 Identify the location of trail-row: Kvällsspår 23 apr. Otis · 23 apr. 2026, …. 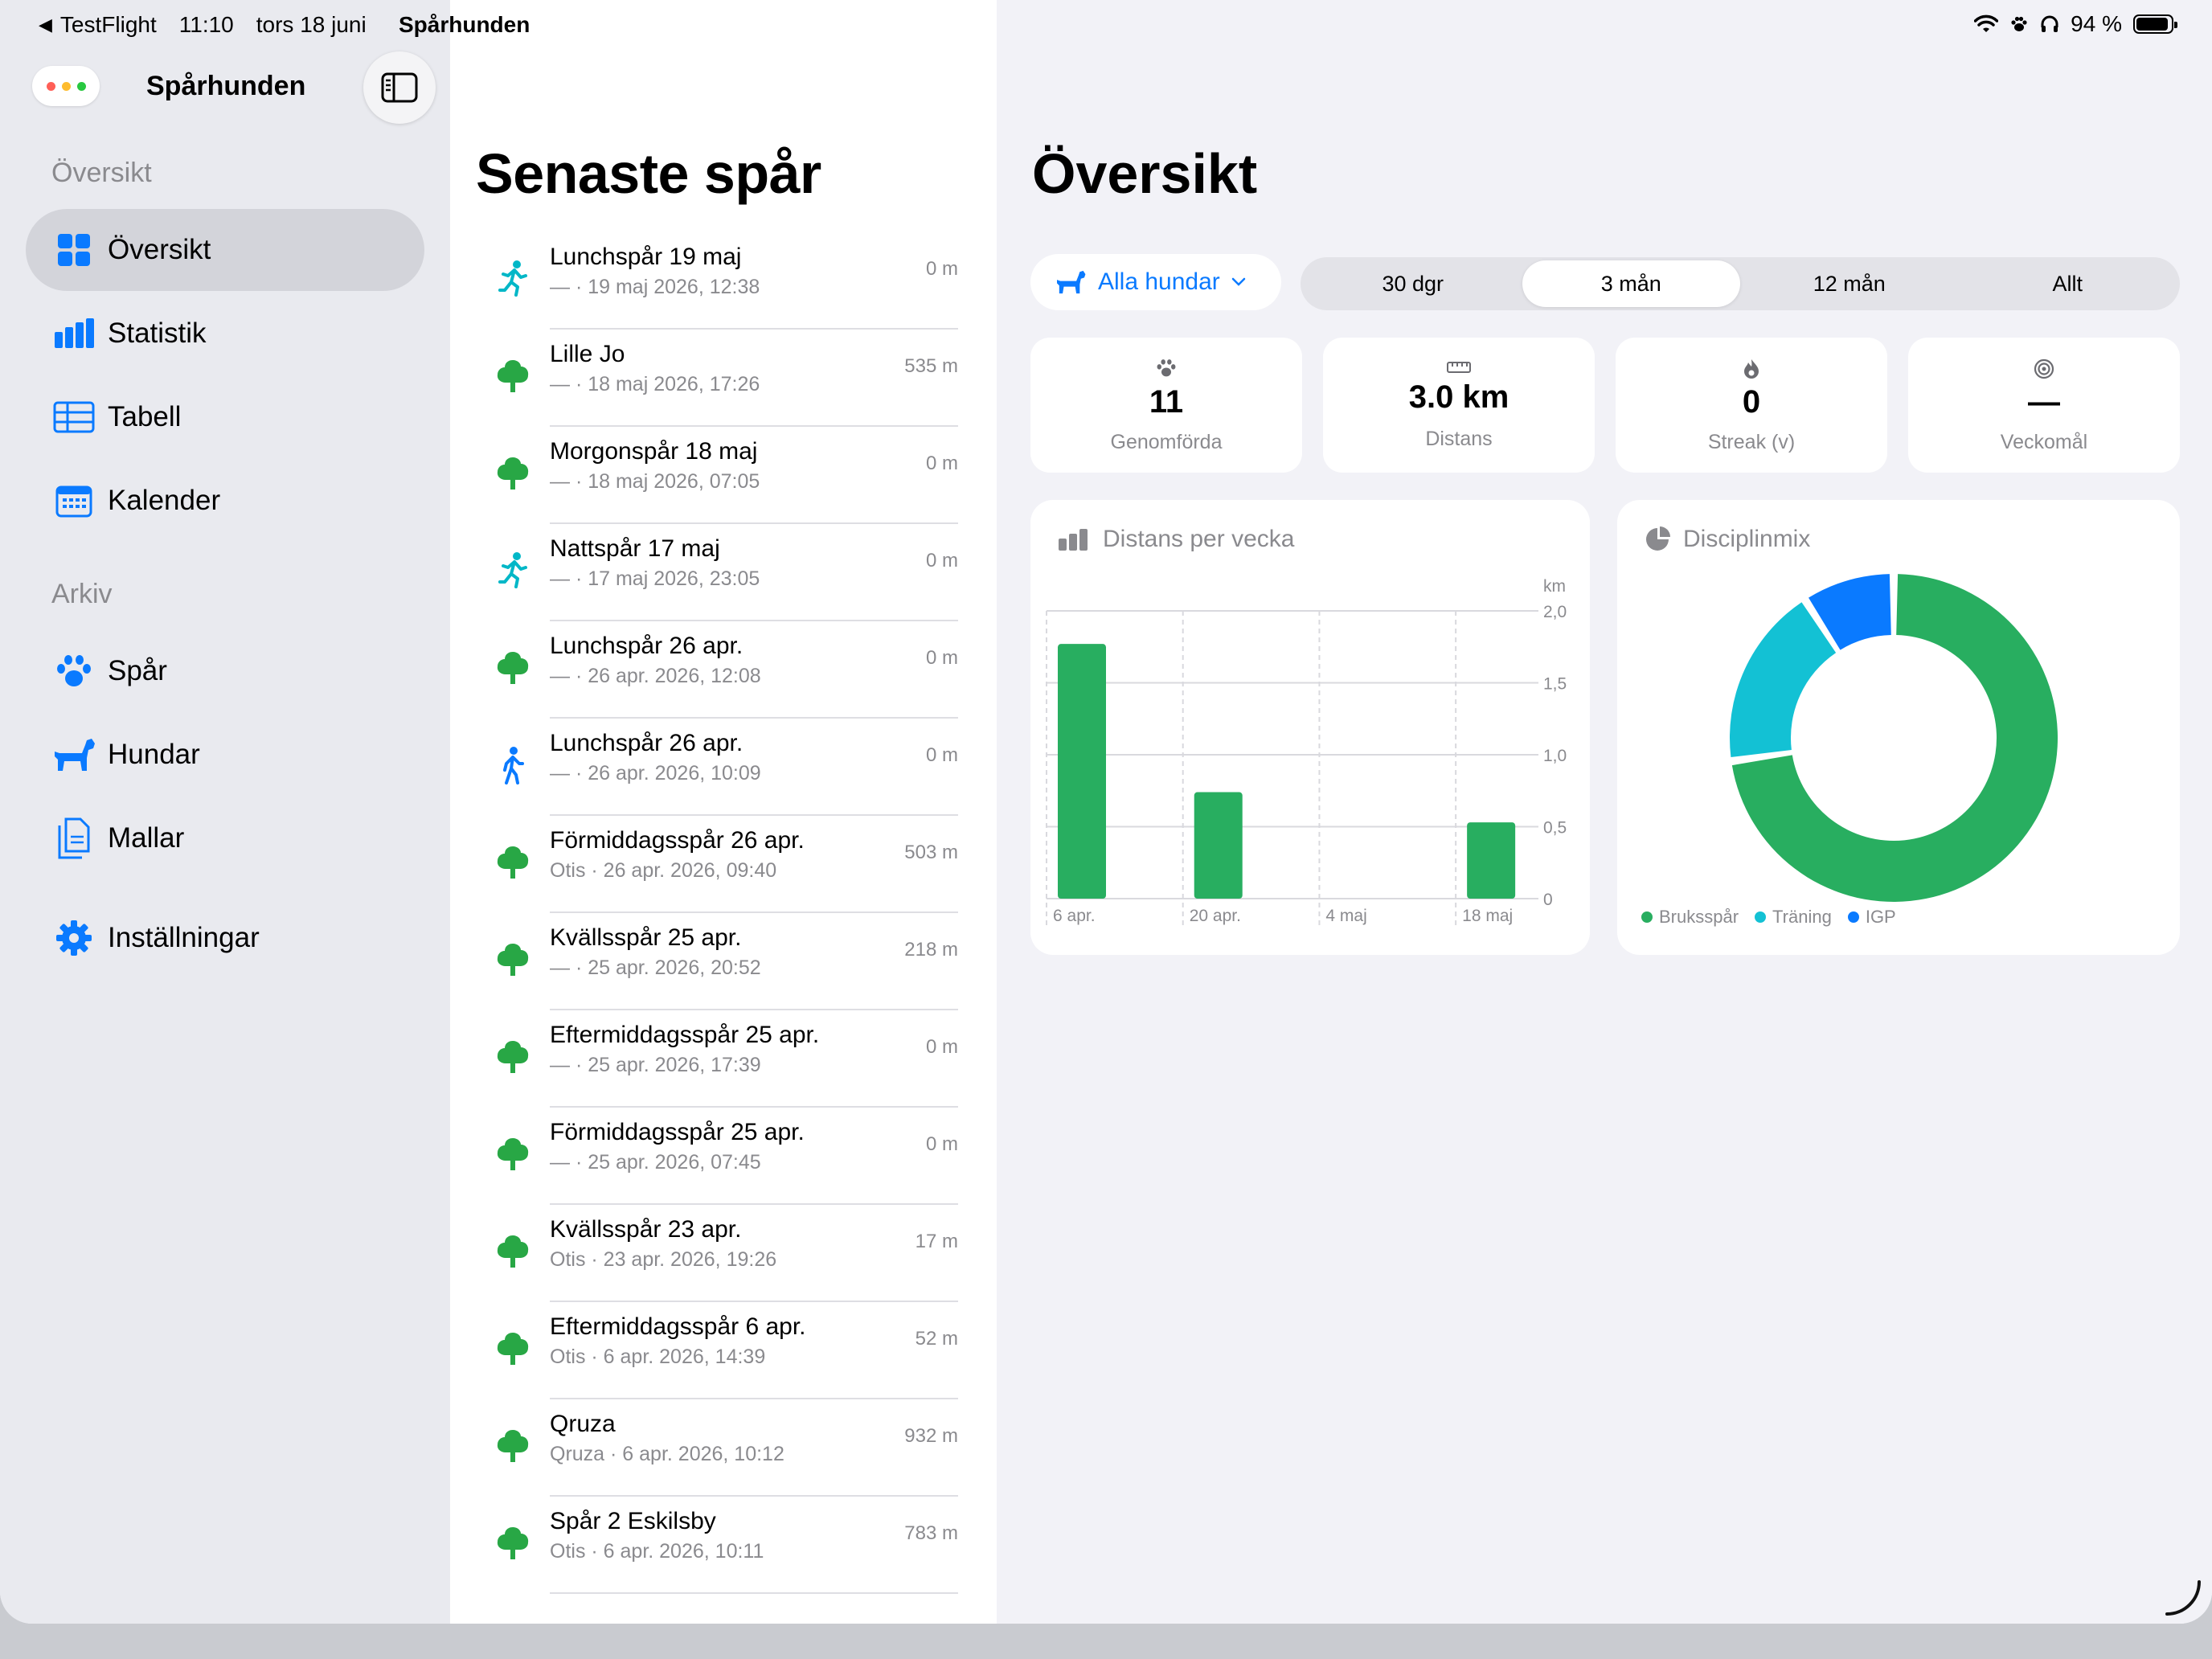
(723, 1253).